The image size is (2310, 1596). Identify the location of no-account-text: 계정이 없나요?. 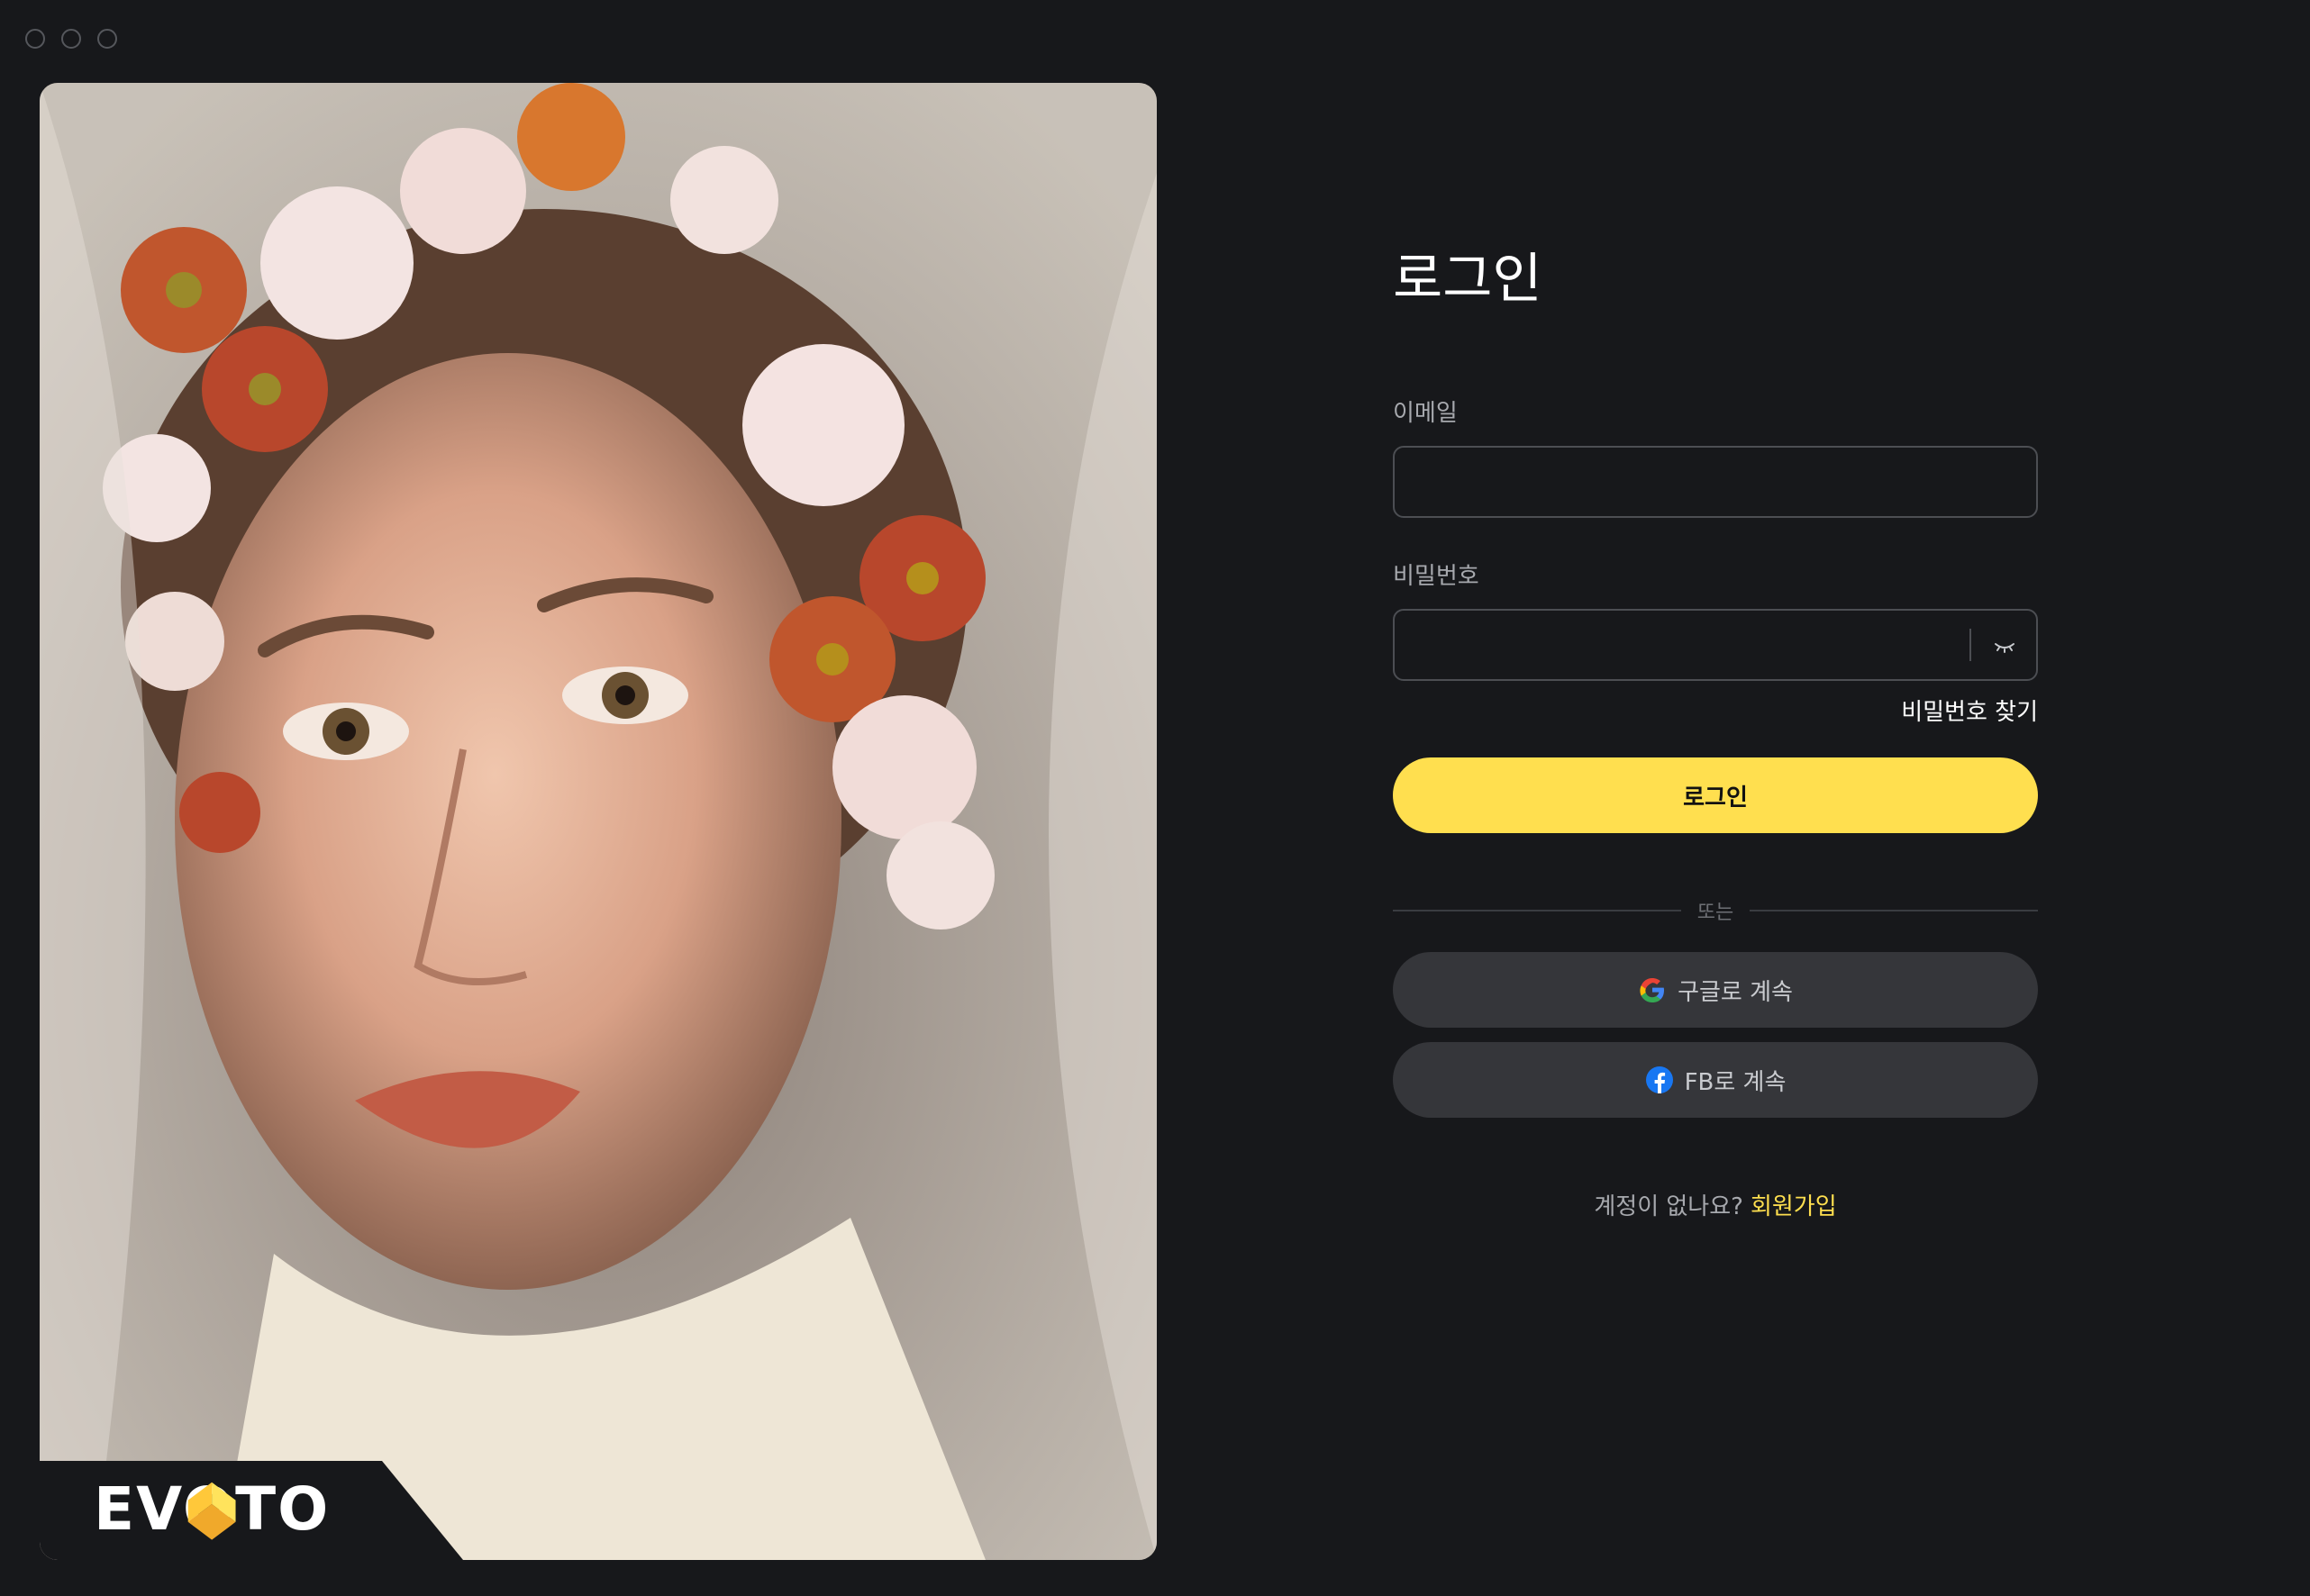
(1668, 1206).